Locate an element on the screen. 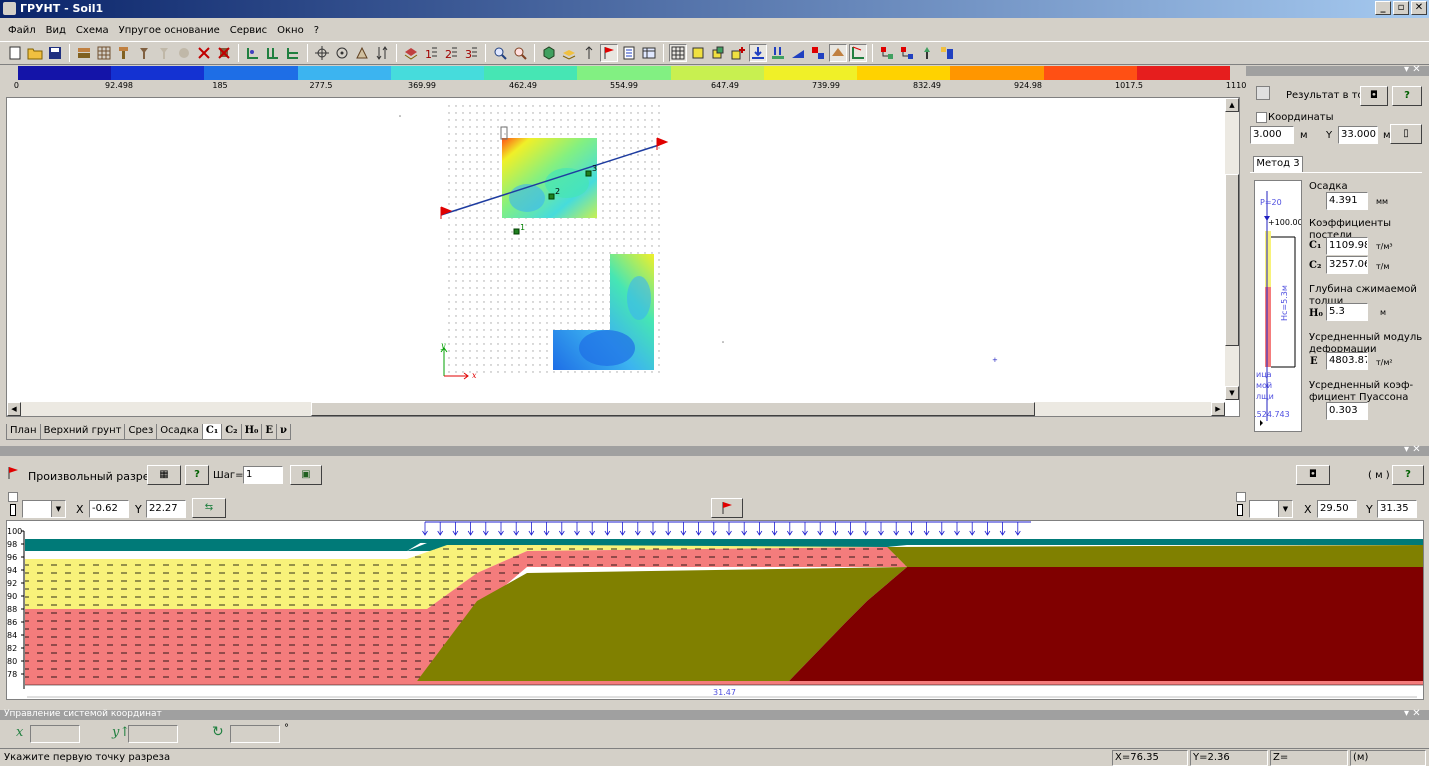 This screenshot has width=1429, height=766. pointer-icon is located at coordinates (589, 53).